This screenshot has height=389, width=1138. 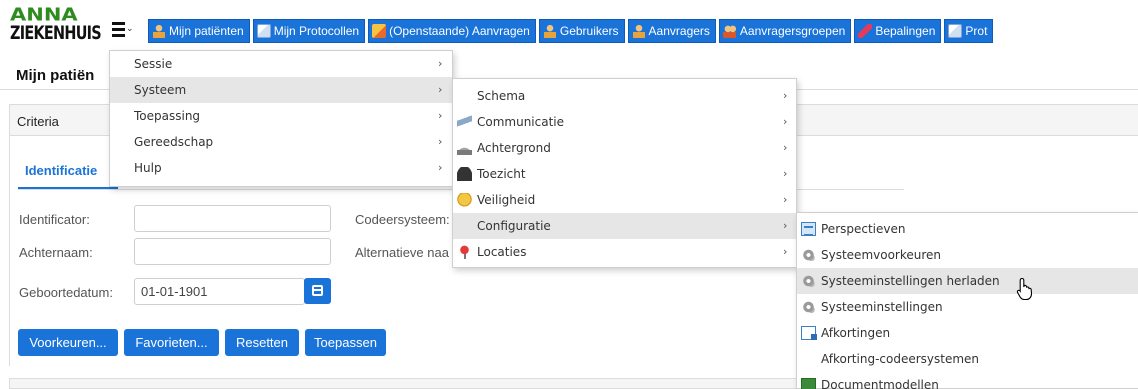 I want to click on chevron-down-icon: ⌄, so click(x=130, y=29).